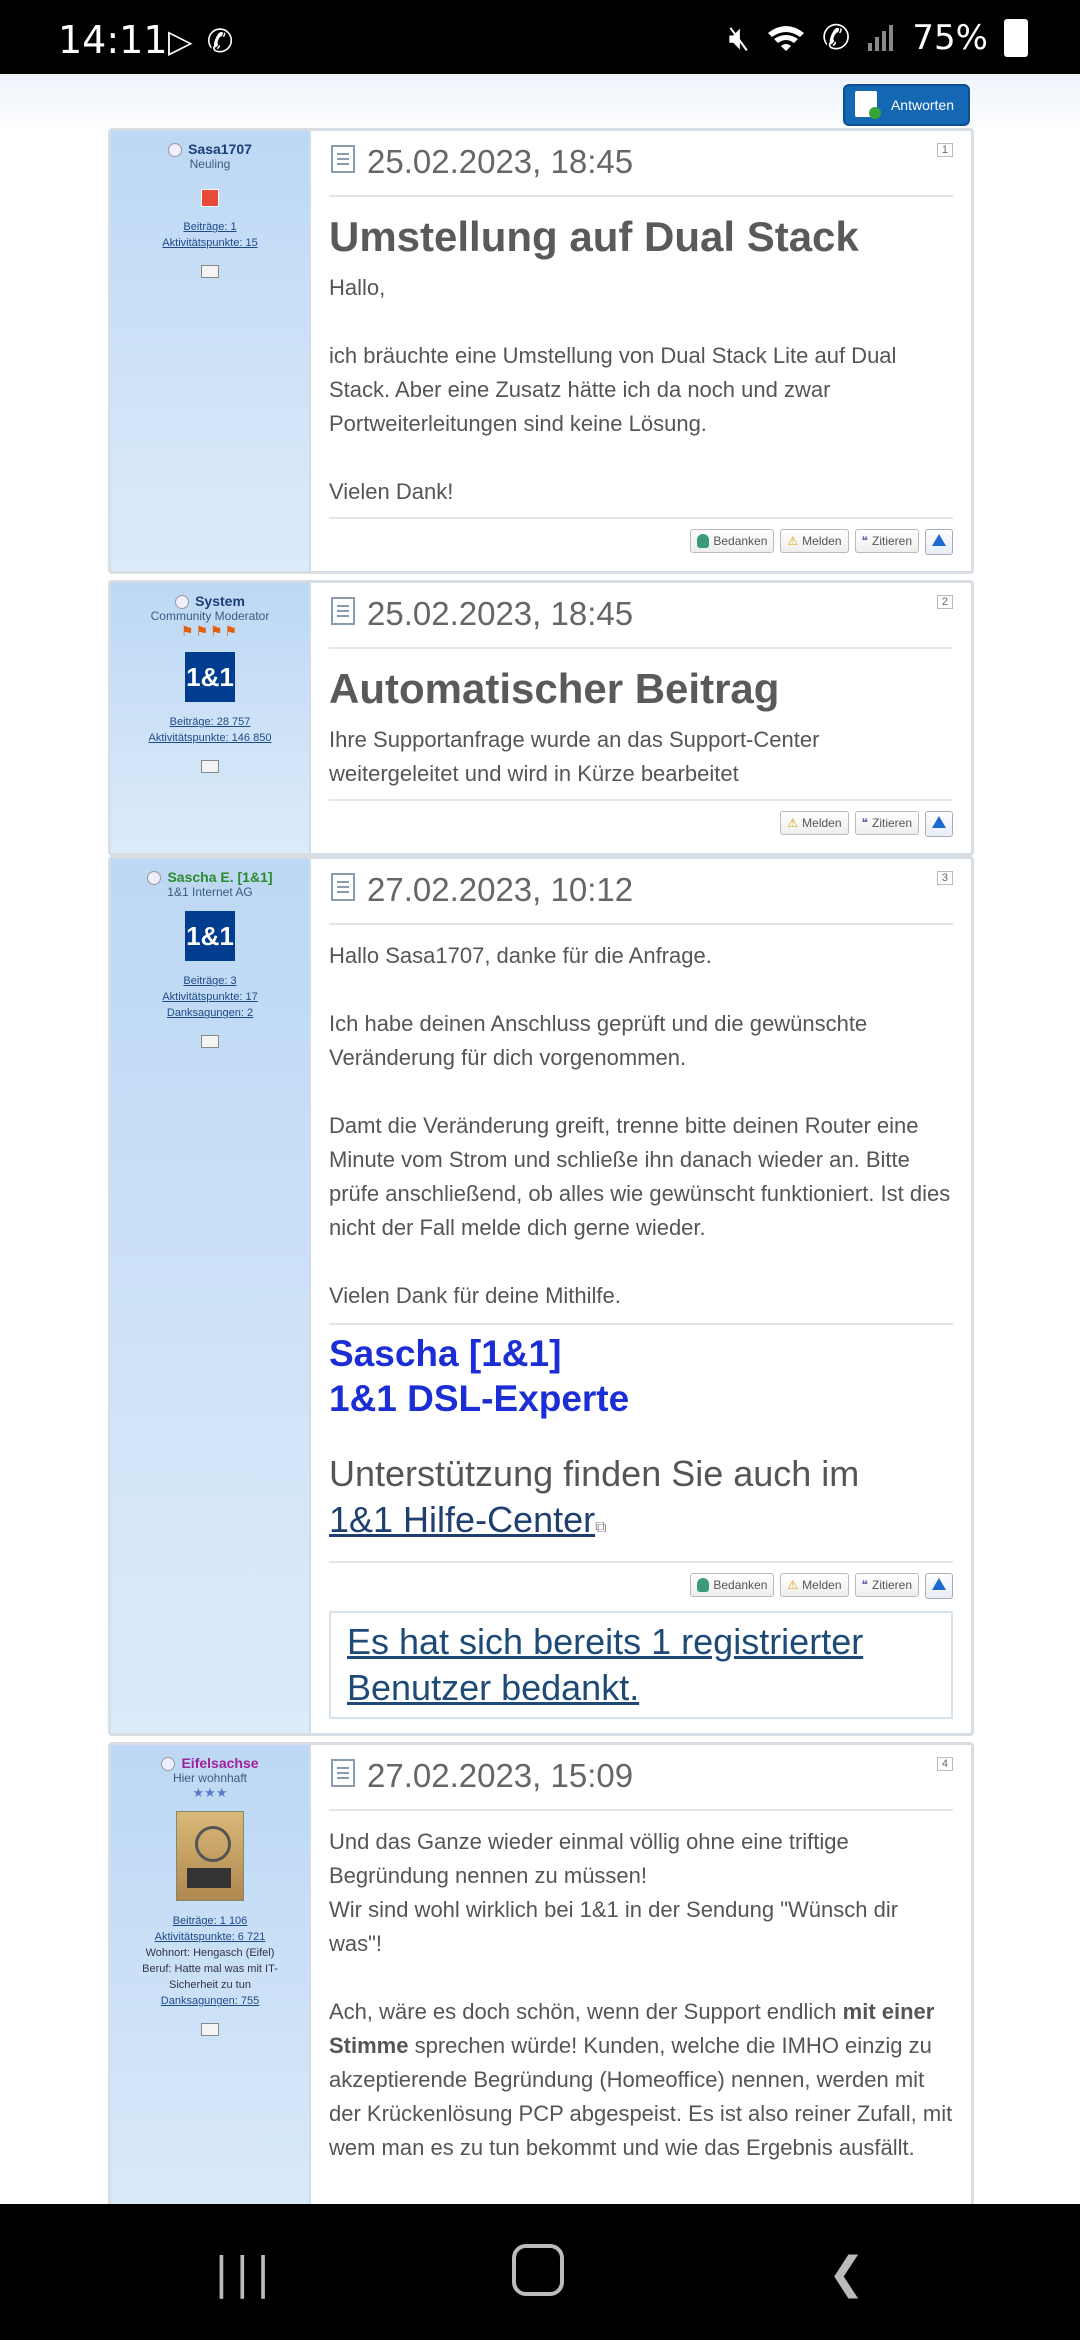  Describe the element at coordinates (944, 1764) in the screenshot. I see `post-number-link: 4` at that location.